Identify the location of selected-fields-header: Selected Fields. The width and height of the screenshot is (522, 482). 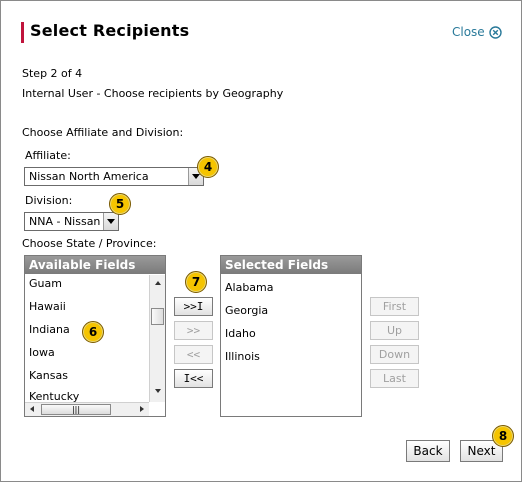
(291, 265).